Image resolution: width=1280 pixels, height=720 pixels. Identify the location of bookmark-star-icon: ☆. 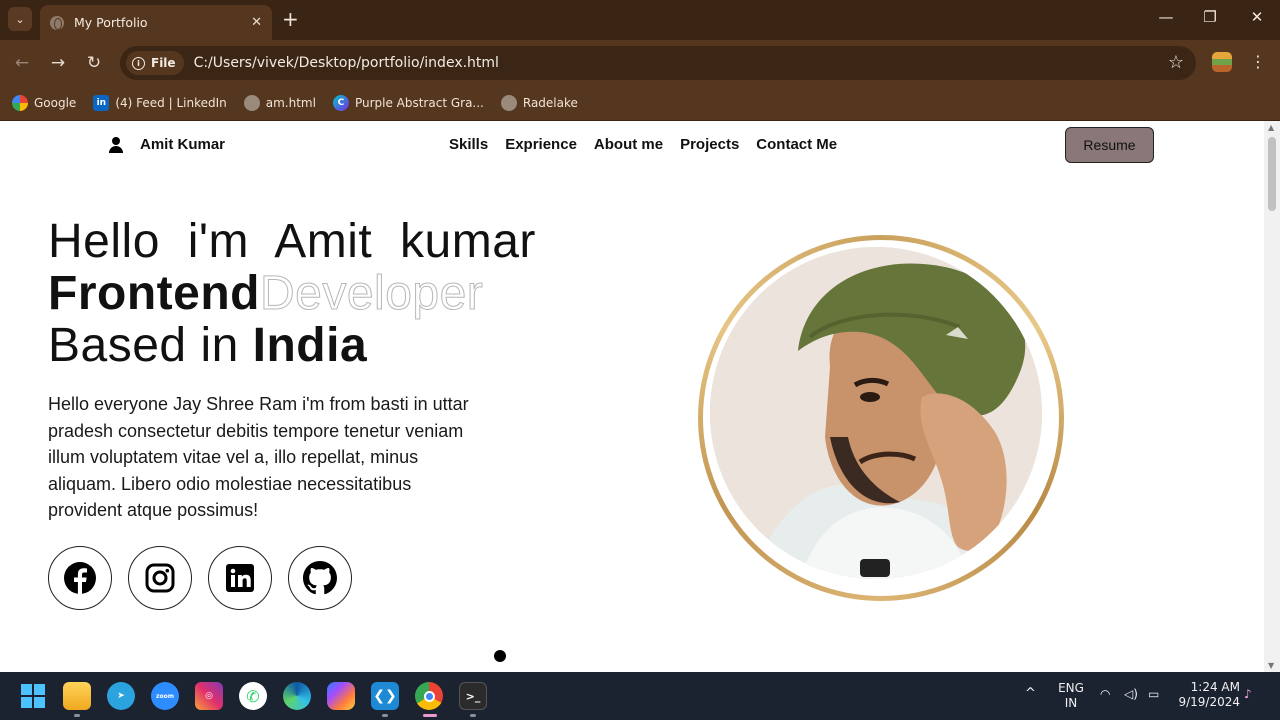
(1176, 62).